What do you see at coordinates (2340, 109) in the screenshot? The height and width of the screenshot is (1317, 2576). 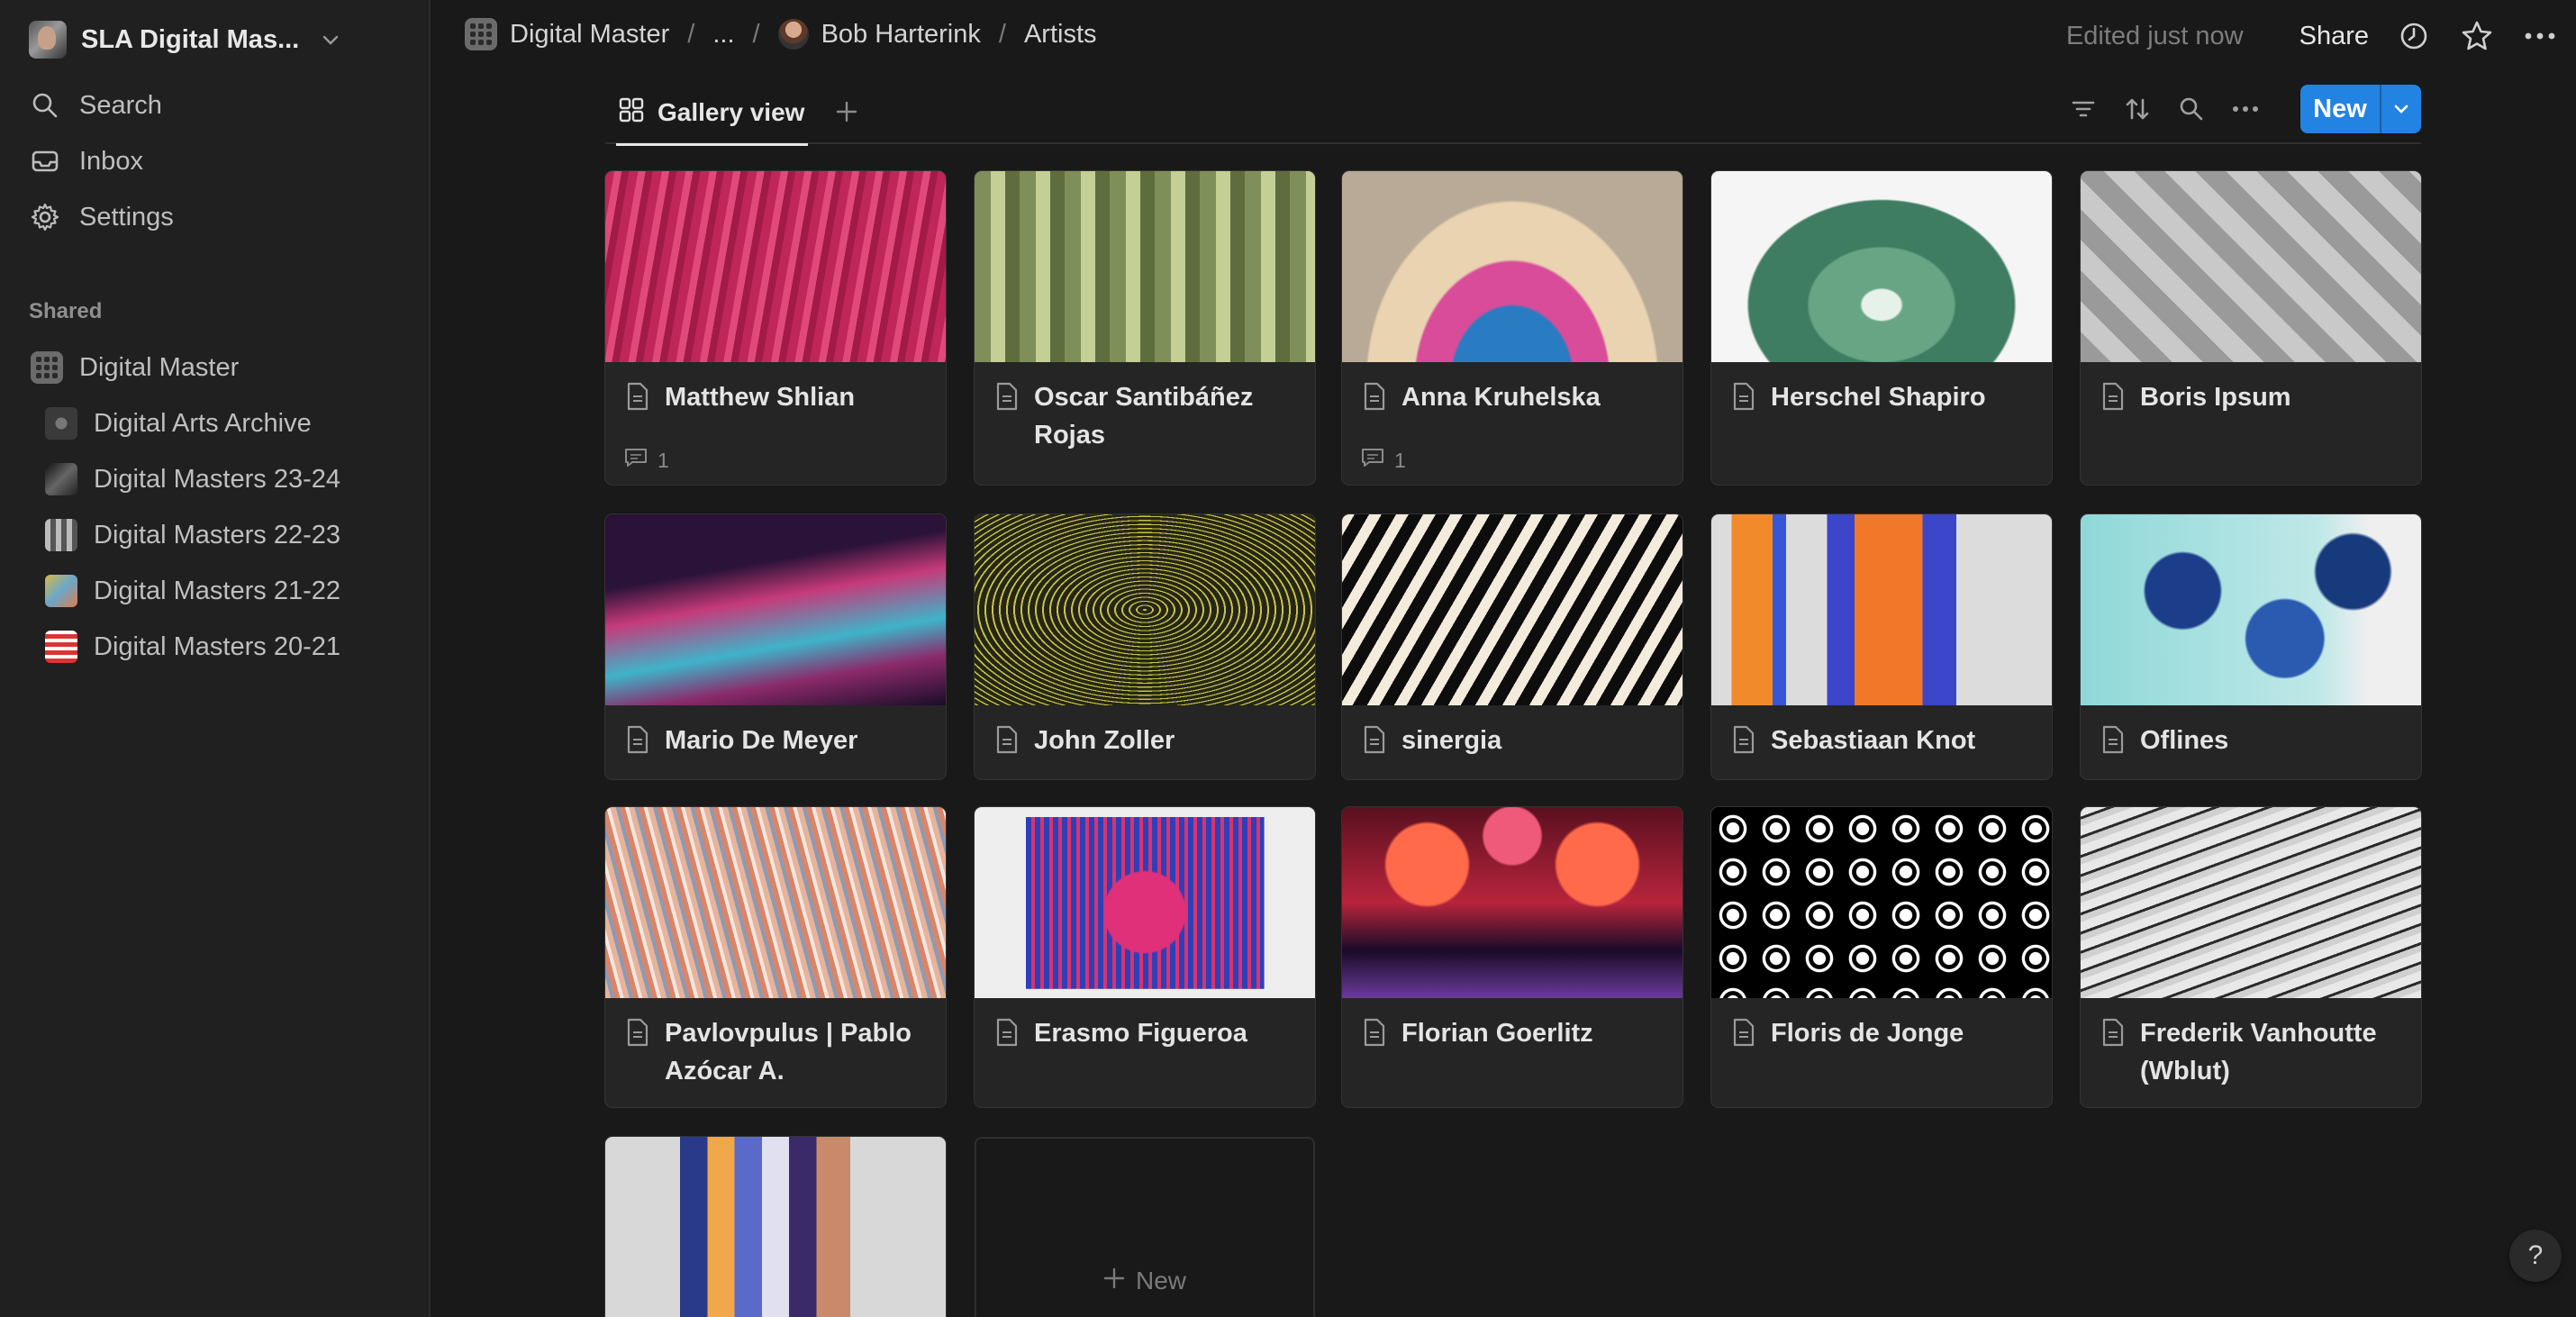 I see `new-button: New` at bounding box center [2340, 109].